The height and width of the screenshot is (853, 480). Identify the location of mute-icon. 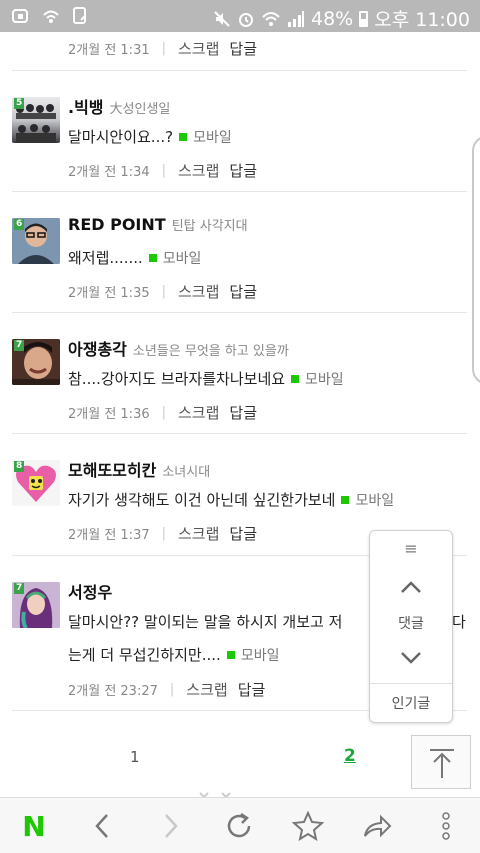
(222, 18).